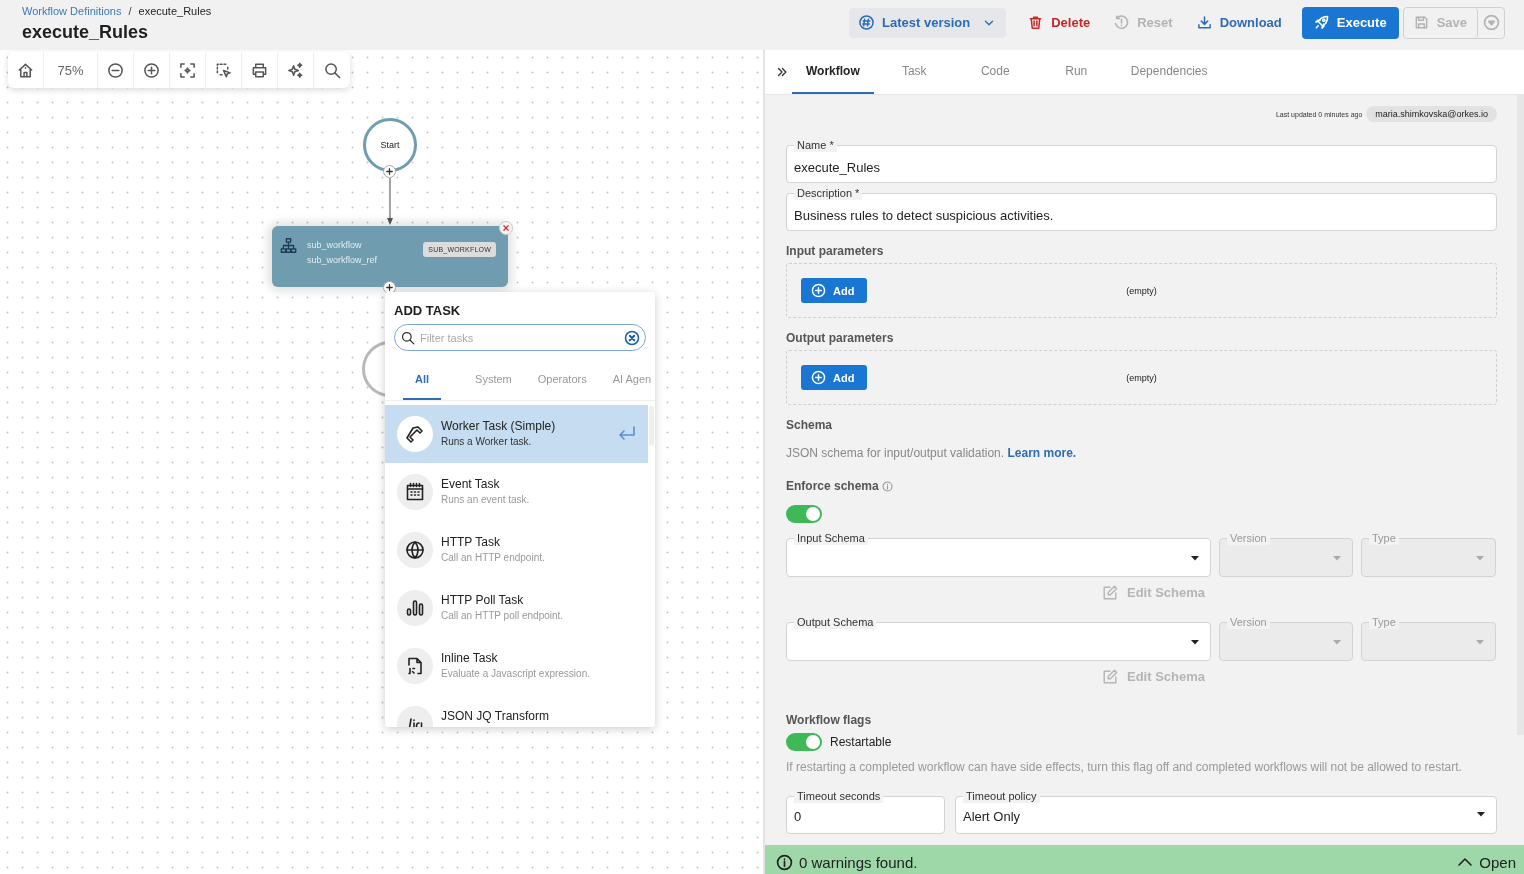  What do you see at coordinates (415, 608) in the screenshot?
I see `bar-chart-icon` at bounding box center [415, 608].